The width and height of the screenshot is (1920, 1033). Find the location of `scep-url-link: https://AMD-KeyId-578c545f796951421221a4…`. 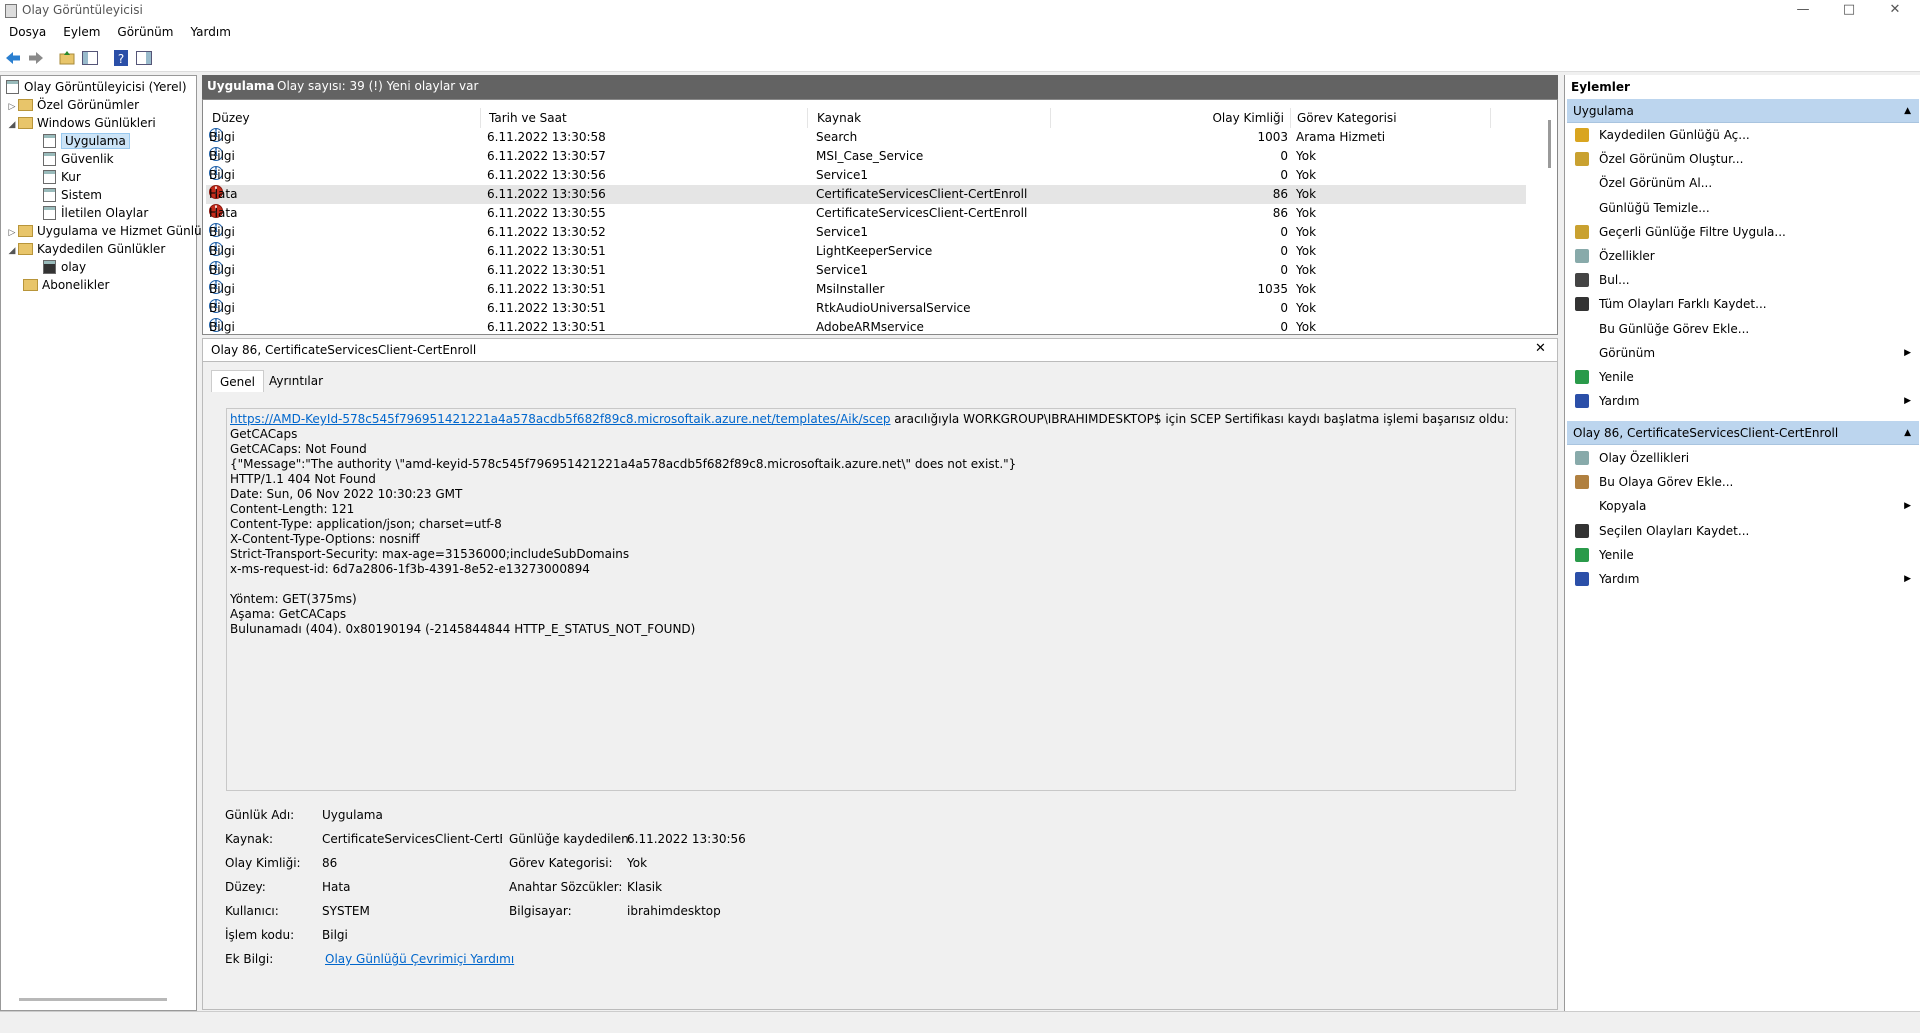

scep-url-link: https://AMD-KeyId-578c545f796951421221a4… is located at coordinates (560, 419).